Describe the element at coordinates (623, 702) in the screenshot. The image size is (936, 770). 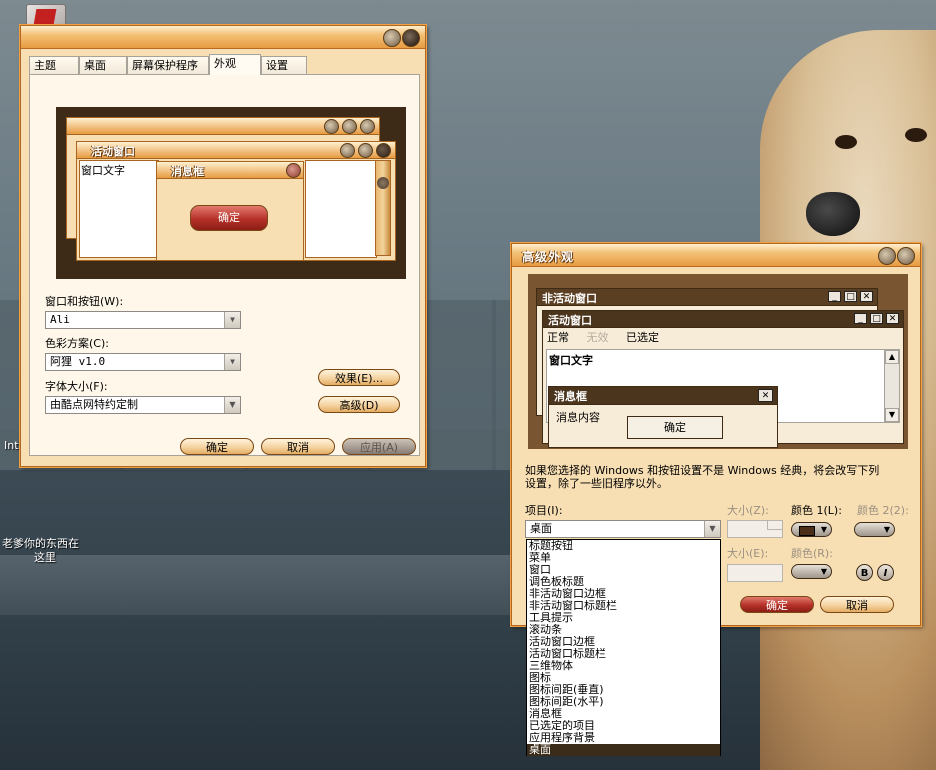
I see `list-item: 图标间距(水平)` at that location.